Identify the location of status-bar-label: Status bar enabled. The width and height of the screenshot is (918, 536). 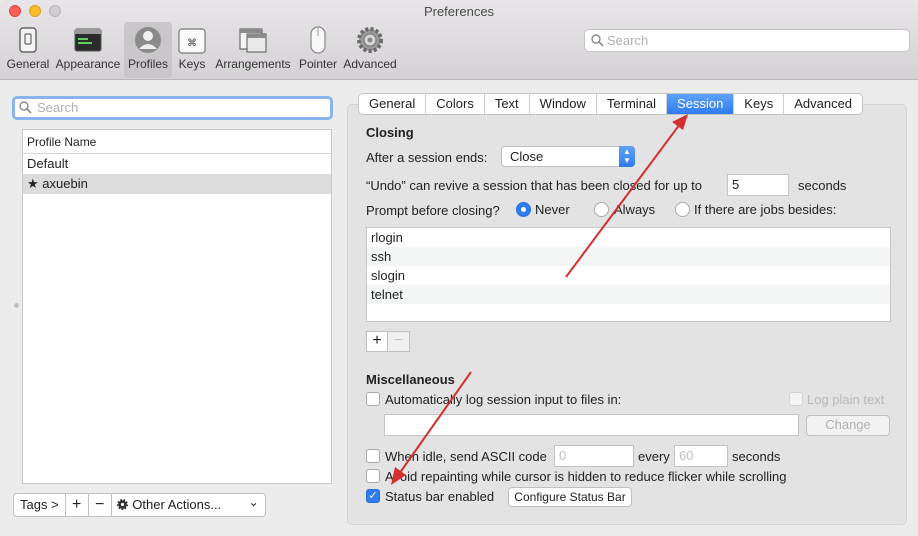
(440, 496).